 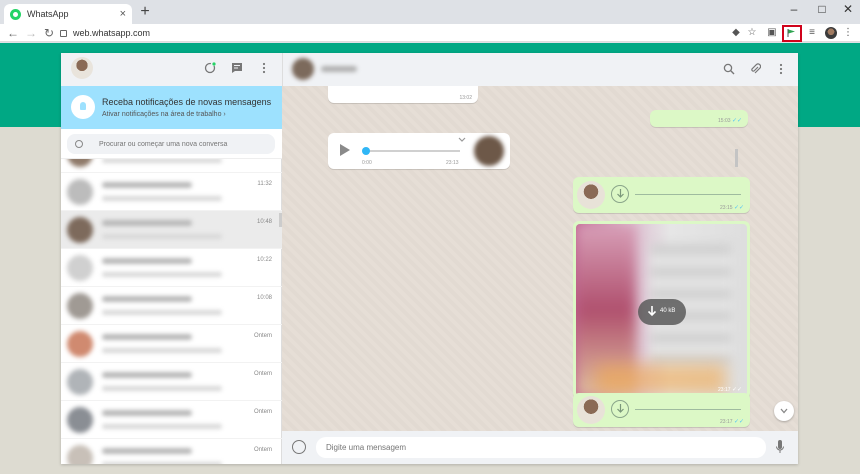 What do you see at coordinates (755, 69) in the screenshot?
I see `attach-clip-icon` at bounding box center [755, 69].